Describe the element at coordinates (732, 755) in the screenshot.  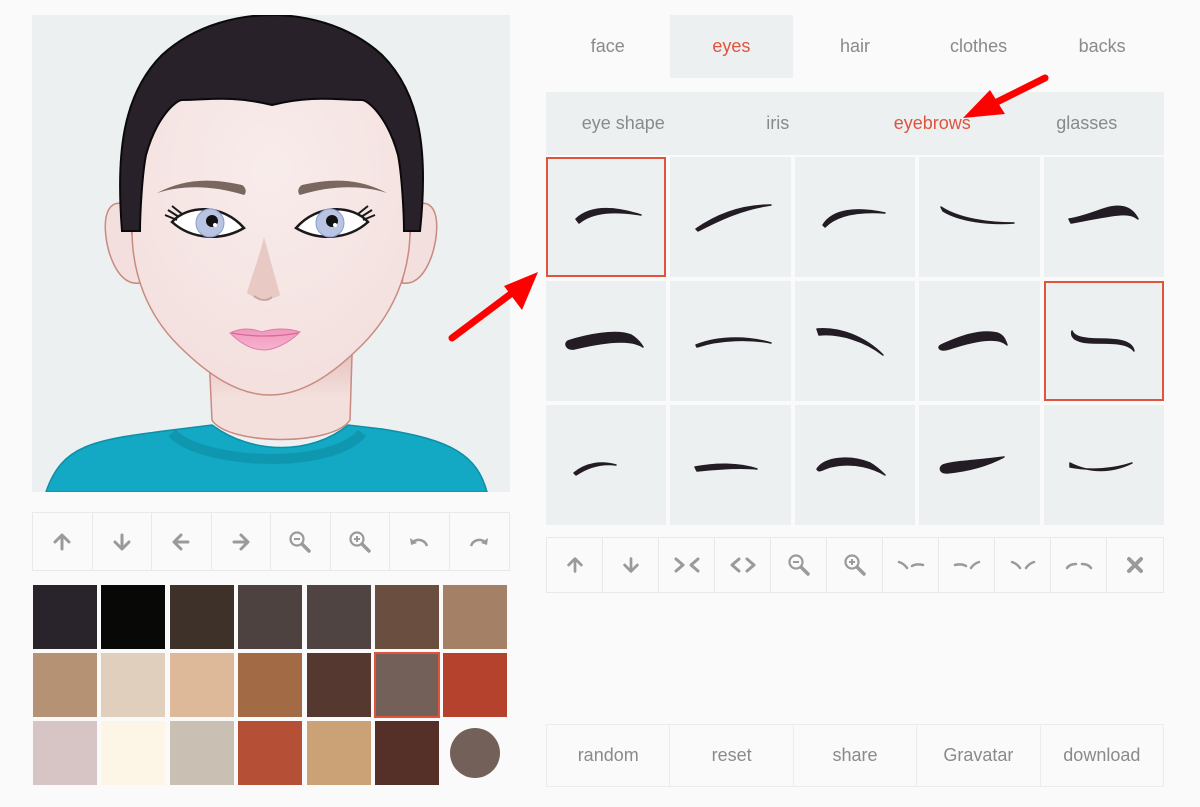
I see `reset-button: reset` at that location.